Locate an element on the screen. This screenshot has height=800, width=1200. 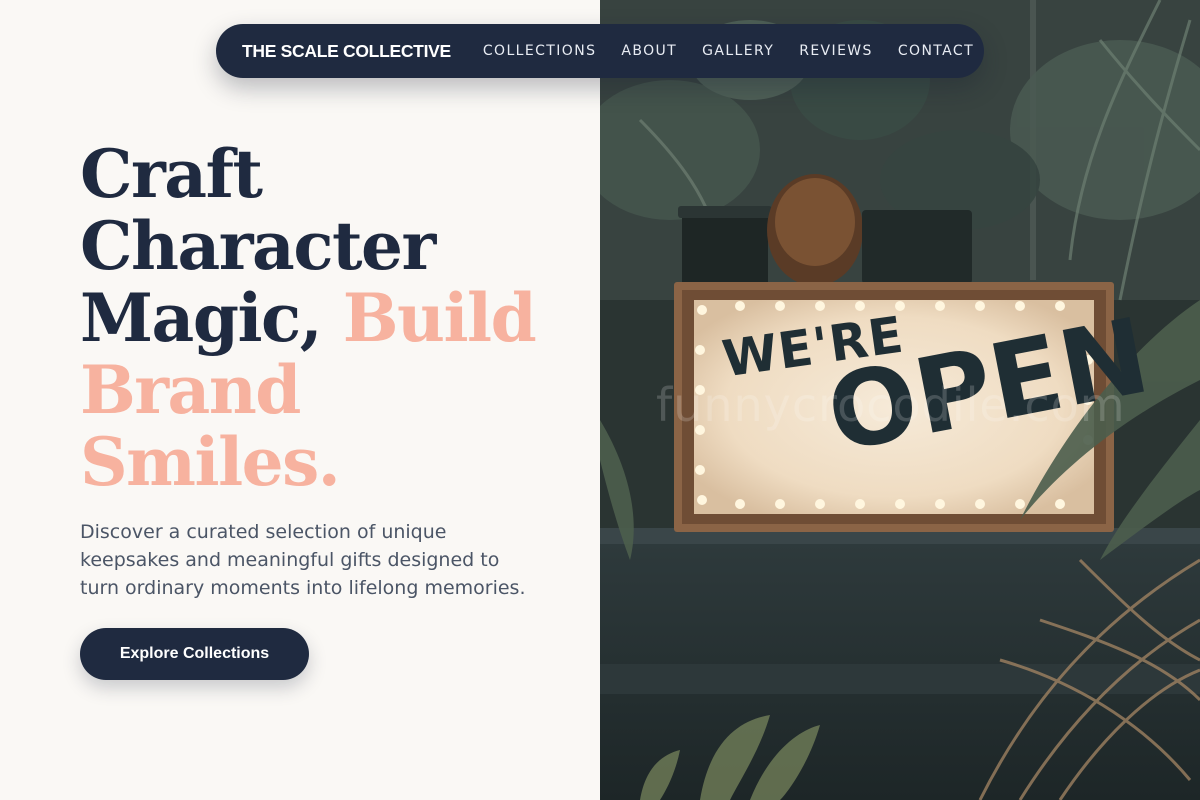
nav-link-about: ABOUT is located at coordinates (649, 51).